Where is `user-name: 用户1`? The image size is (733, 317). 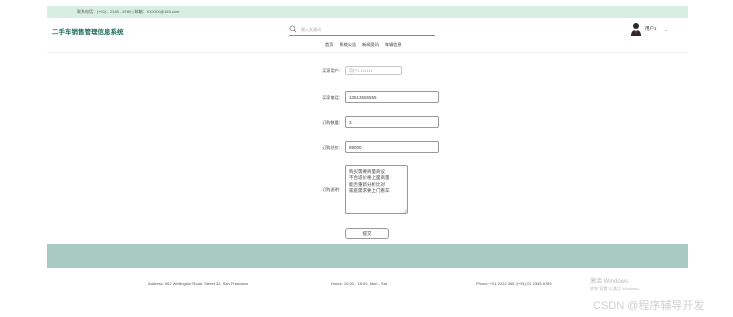 user-name: 用户1 is located at coordinates (651, 29).